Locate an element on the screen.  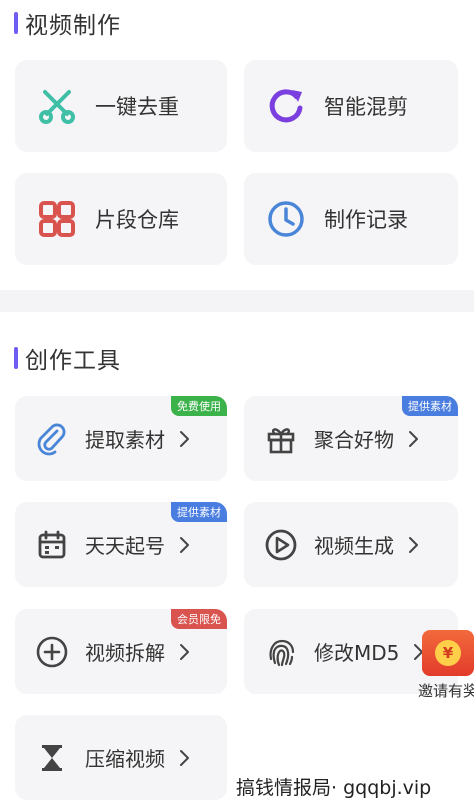
section-title-creation-tools: 创作工具 is located at coordinates (67, 358).